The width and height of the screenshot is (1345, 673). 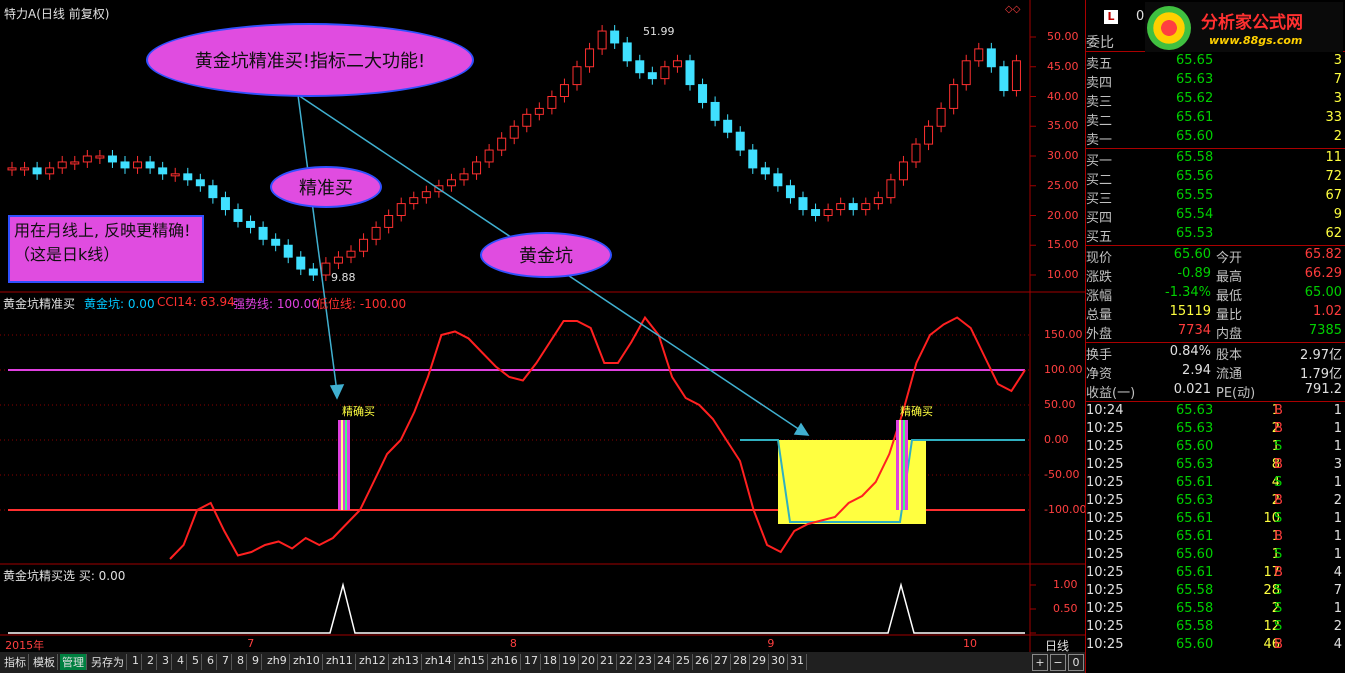 What do you see at coordinates (1063, 66) in the screenshot?
I see `price-axis-label: 45.00` at bounding box center [1063, 66].